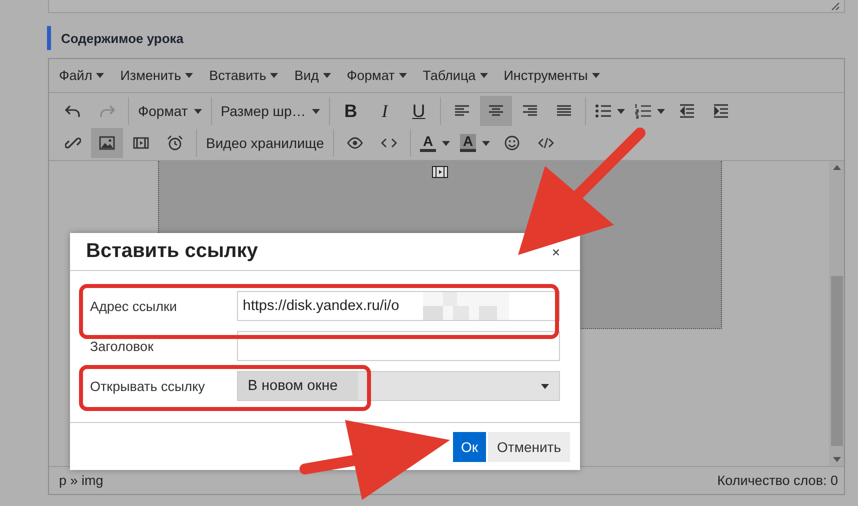 The height and width of the screenshot is (506, 858). Describe the element at coordinates (312, 75) in the screenshot. I see `menu-item: Вид` at that location.